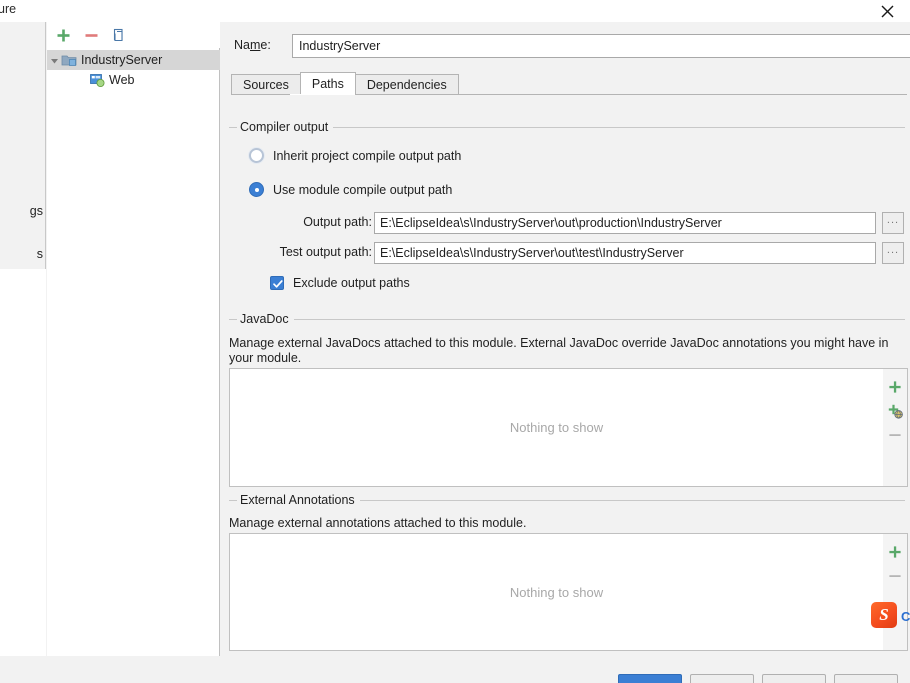 The image size is (910, 683). I want to click on external-annotations-empty-text: Nothing to show, so click(556, 592).